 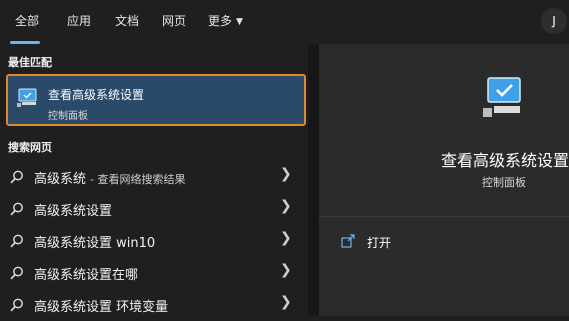 I want to click on web-result-label: 高级系统设置, so click(x=73, y=211).